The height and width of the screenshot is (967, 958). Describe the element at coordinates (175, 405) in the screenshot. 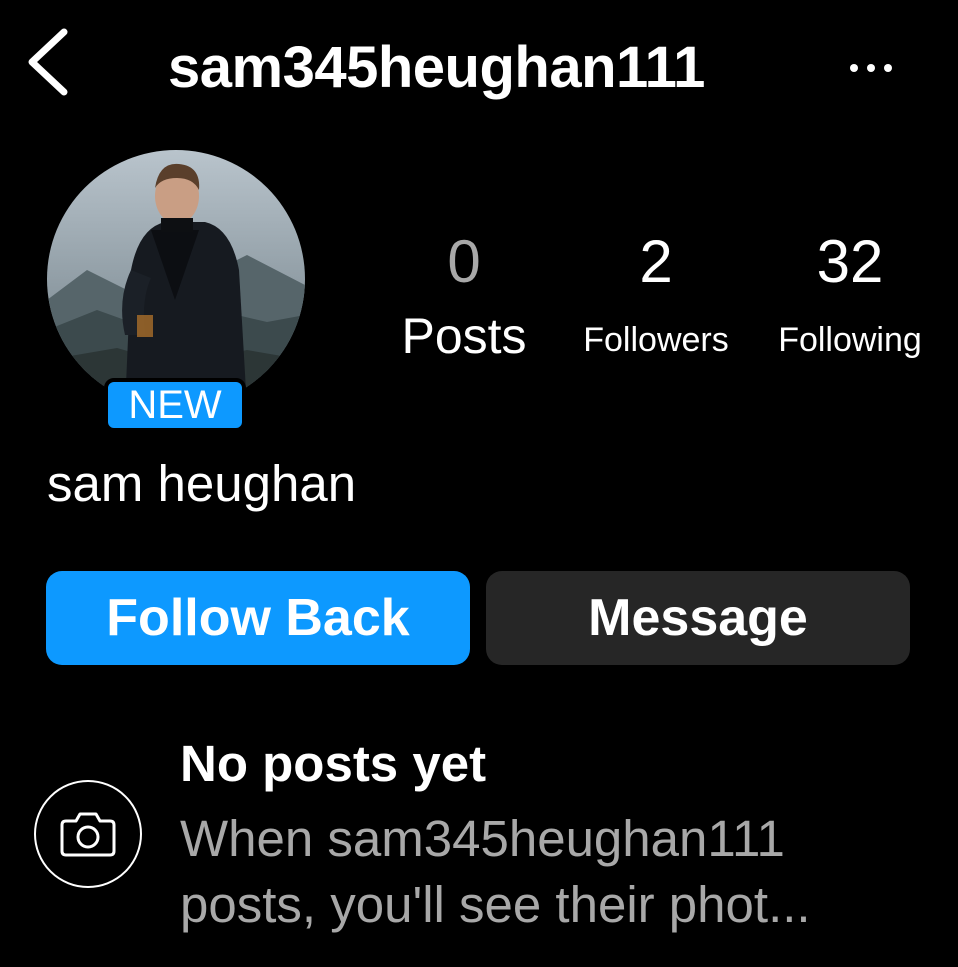

I see `new-badge: NEW` at that location.